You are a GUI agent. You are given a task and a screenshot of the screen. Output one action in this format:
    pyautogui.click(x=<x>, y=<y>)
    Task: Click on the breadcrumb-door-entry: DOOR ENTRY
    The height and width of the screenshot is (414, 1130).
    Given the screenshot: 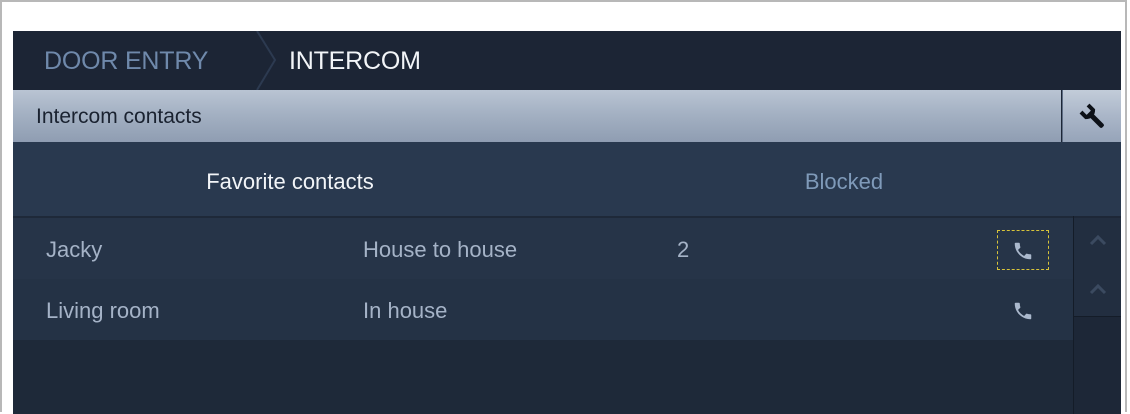 What is the action you would take?
    pyautogui.click(x=126, y=61)
    